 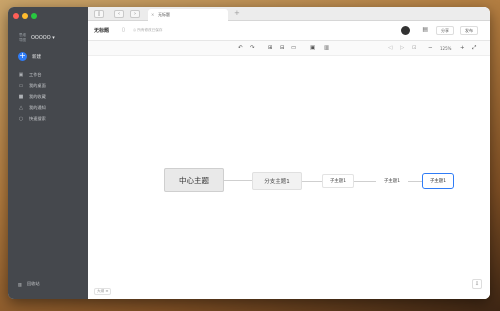 I want to click on sidebar-item-label: 我的收藏, so click(x=37, y=96).